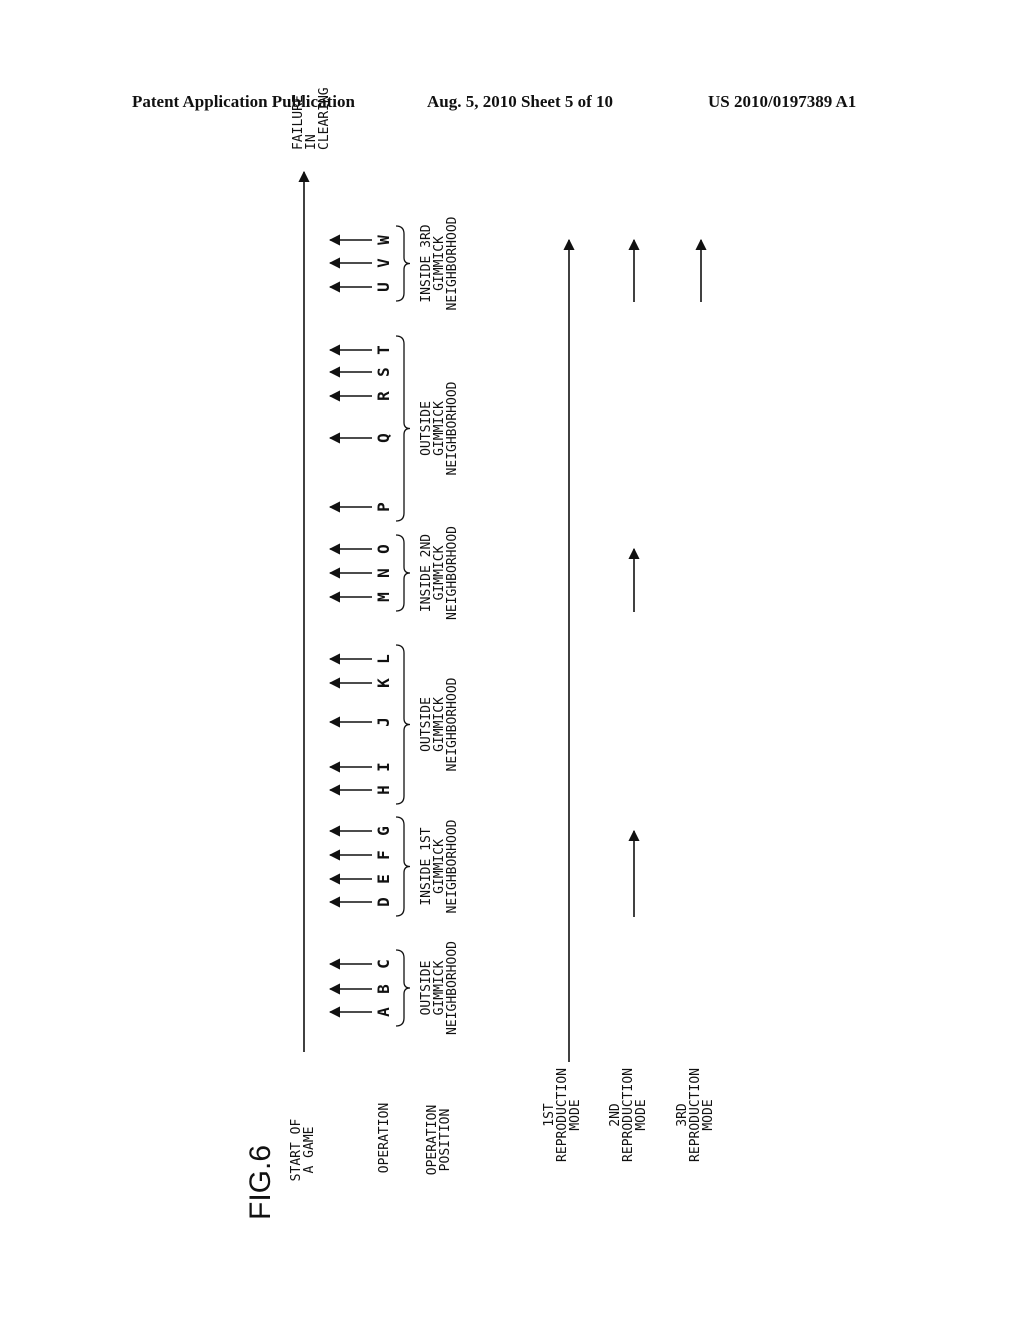  What do you see at coordinates (311, 118) in the screenshot?
I see `label-failure-in-clearing: FAILUREINCLEARING` at bounding box center [311, 118].